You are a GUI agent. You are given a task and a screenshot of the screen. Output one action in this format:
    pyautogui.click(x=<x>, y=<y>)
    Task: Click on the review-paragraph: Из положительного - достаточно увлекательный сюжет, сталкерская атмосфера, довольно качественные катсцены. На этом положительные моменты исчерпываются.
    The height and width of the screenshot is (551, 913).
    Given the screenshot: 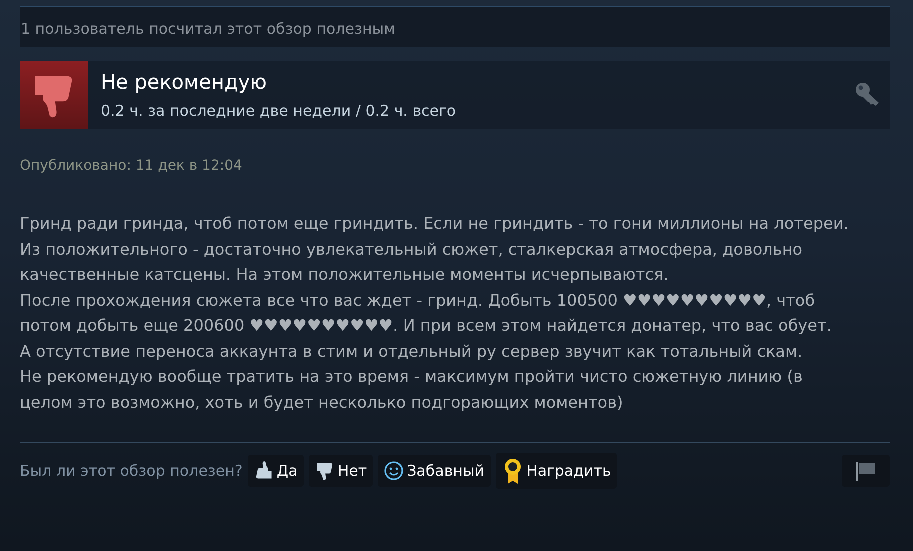 What is the action you would take?
    pyautogui.click(x=412, y=262)
    